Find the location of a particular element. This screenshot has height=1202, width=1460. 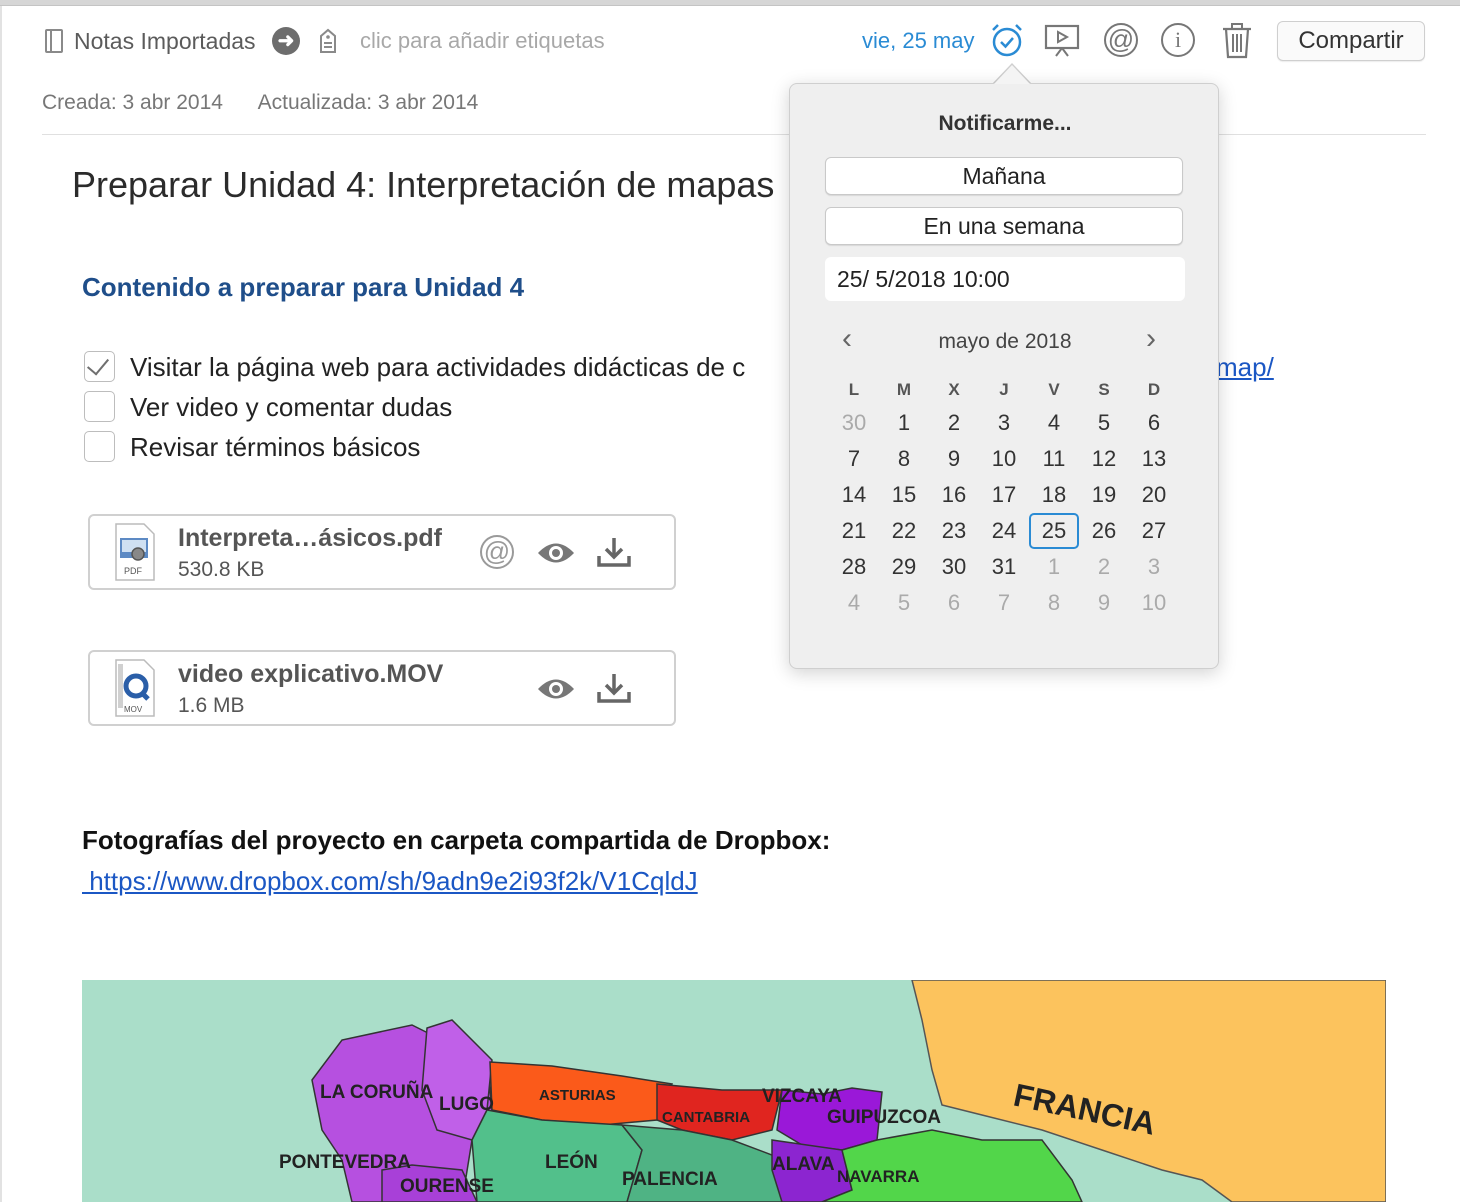

attachment-name: video explicativo.MOV is located at coordinates (311, 674).